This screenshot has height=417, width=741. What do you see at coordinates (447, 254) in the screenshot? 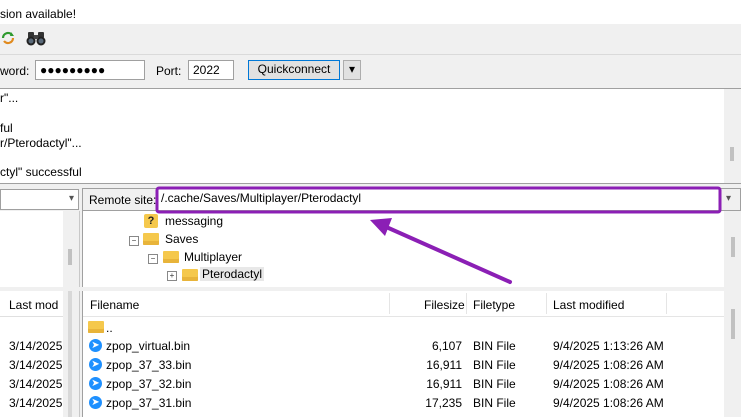
I see `annotation-arrow-shaft` at bounding box center [447, 254].